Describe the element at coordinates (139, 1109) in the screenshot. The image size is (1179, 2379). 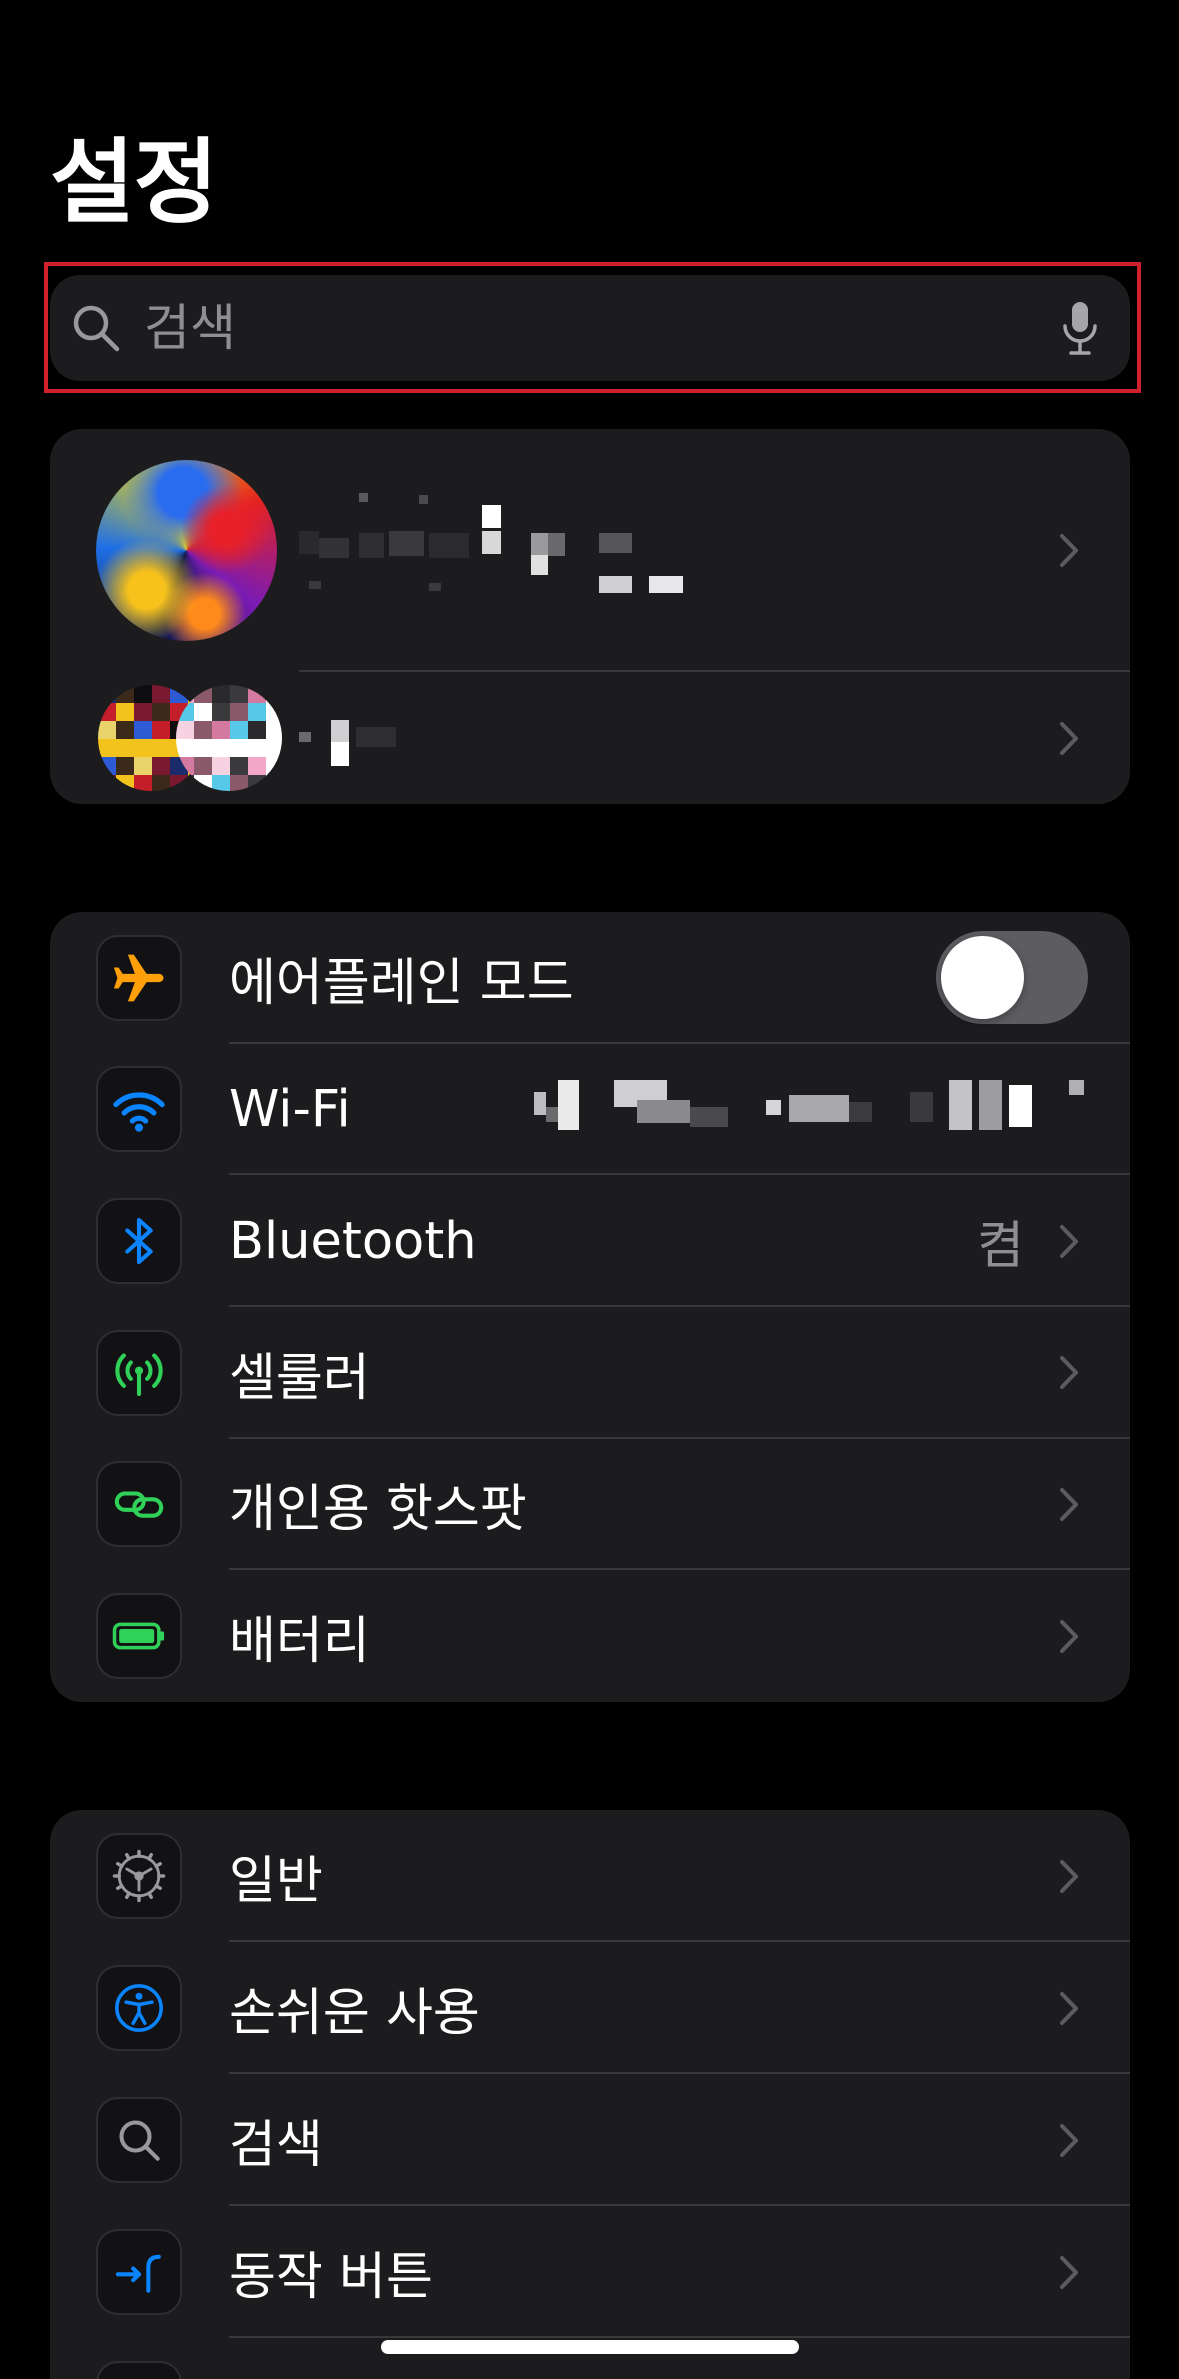
I see `wifi-icon` at that location.